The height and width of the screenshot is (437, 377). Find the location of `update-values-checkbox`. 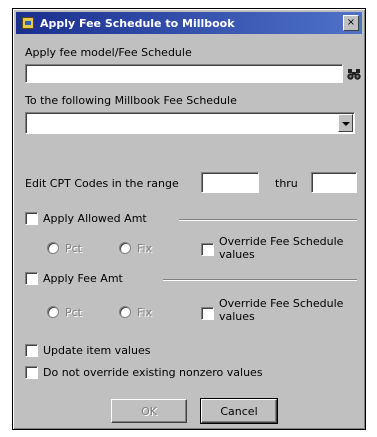

update-values-checkbox is located at coordinates (31, 350).